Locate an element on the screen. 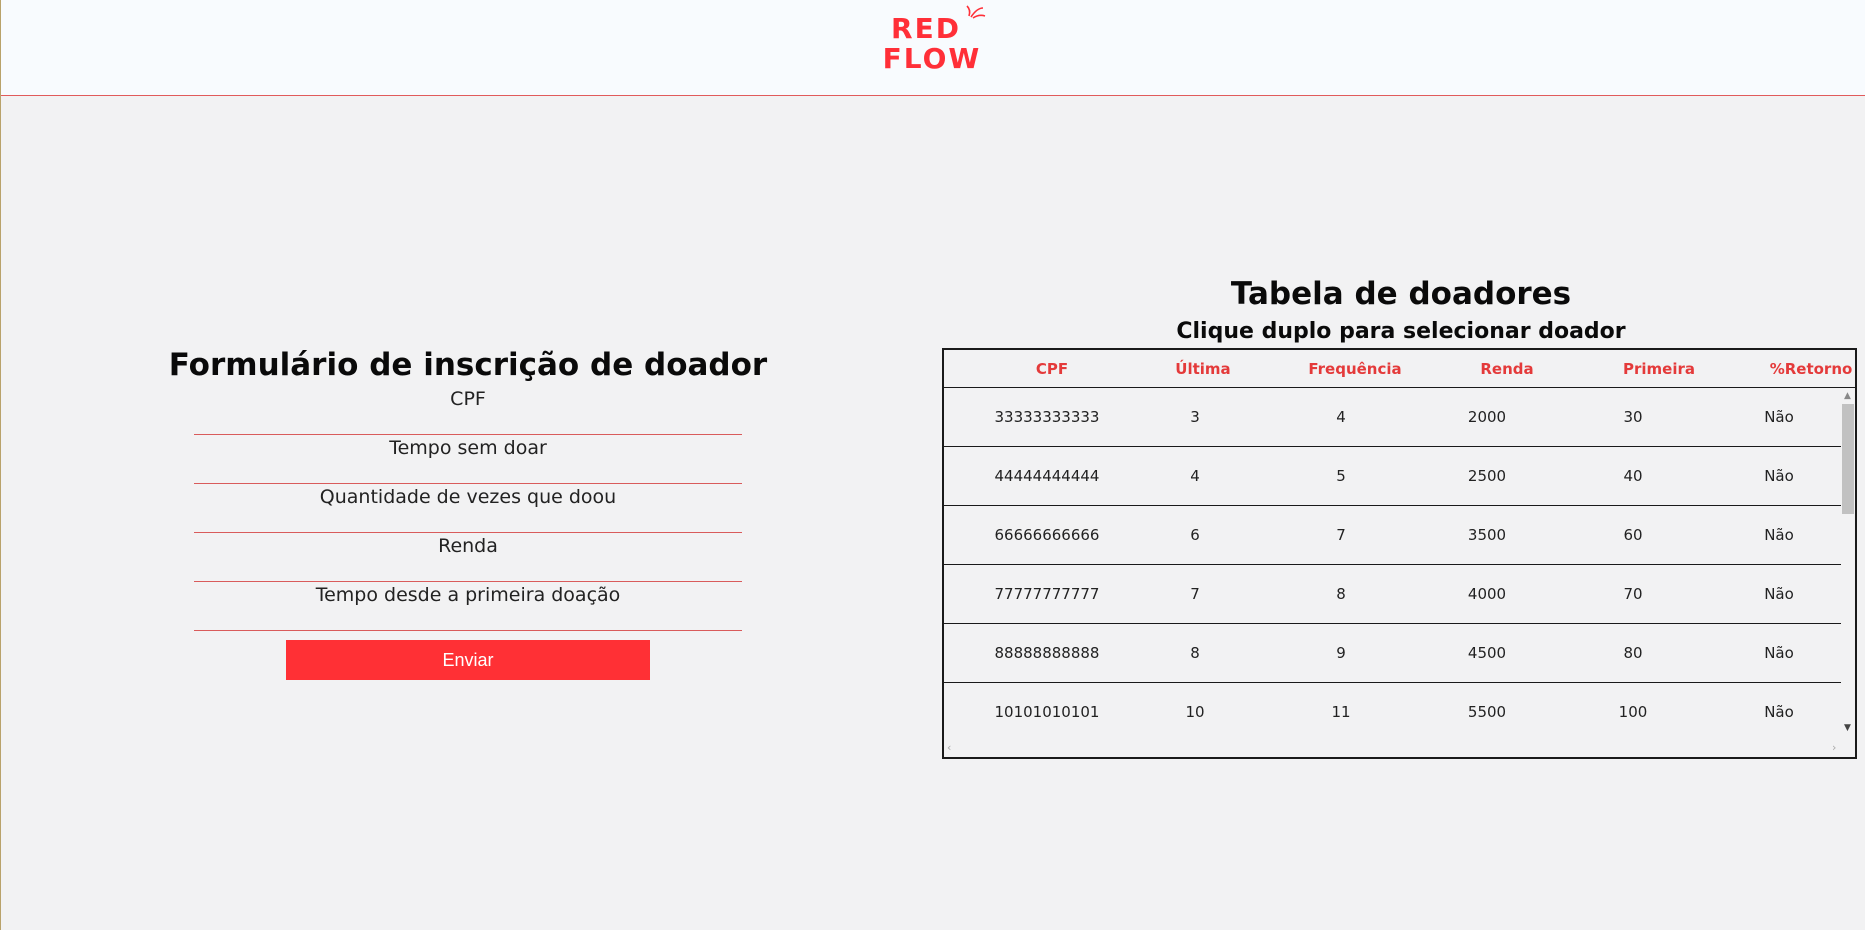  scroll-up-icon: ▲ is located at coordinates (1847, 396).